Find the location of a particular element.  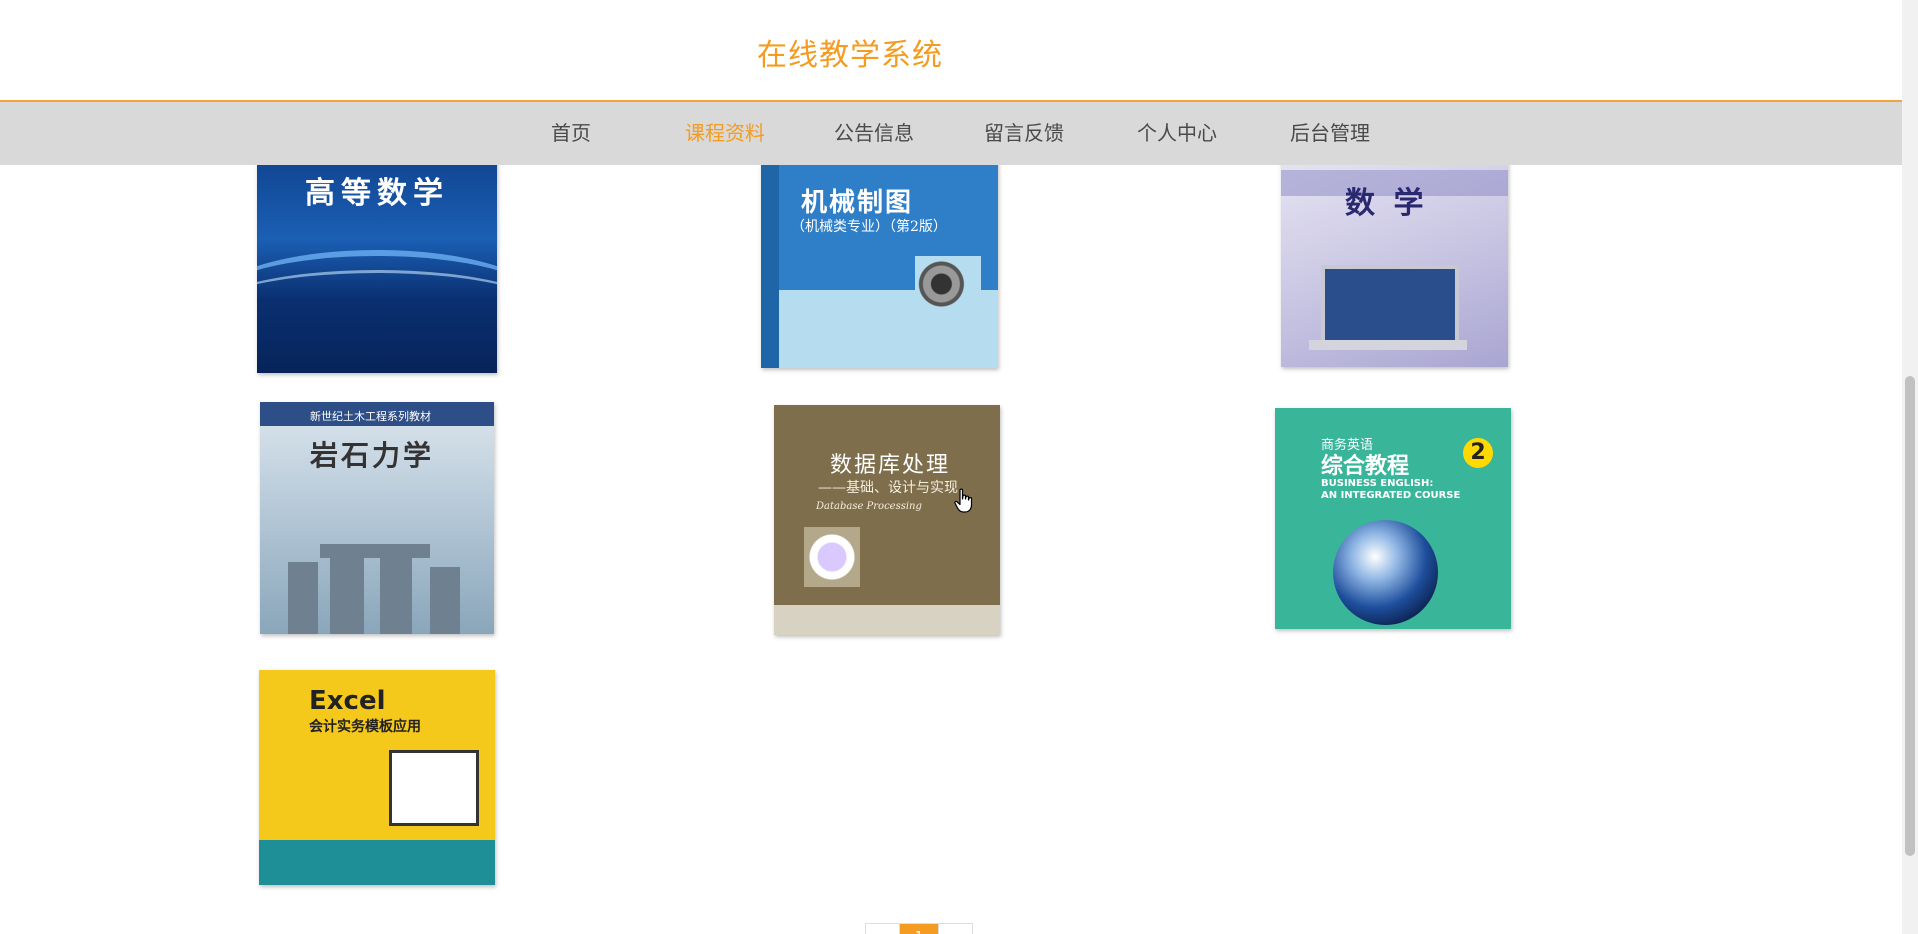

device-image is located at coordinates (434, 788).